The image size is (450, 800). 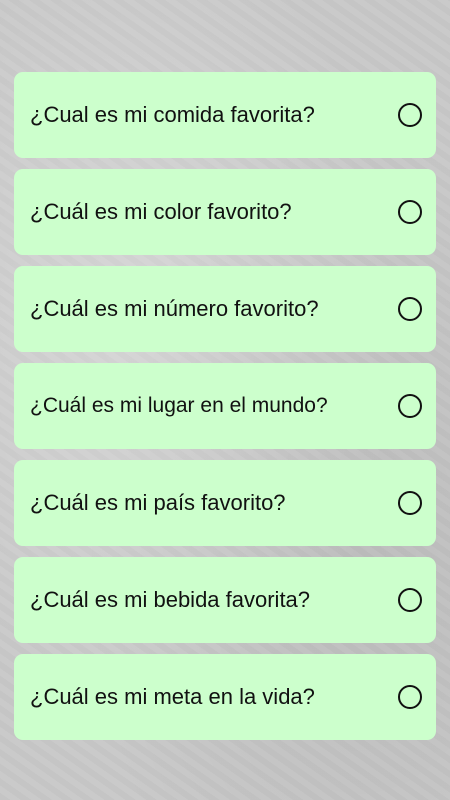 I want to click on question-label: ¿Cuál es mi color favorito?, so click(x=161, y=211).